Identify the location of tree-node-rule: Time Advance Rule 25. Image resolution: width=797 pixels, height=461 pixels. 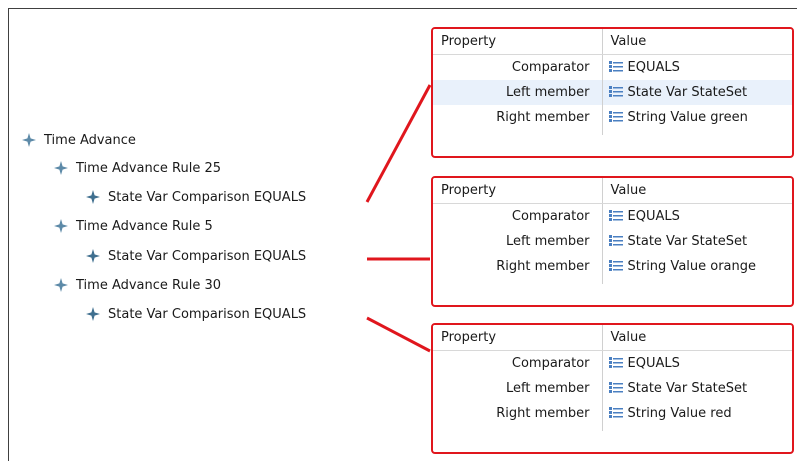
(137, 168).